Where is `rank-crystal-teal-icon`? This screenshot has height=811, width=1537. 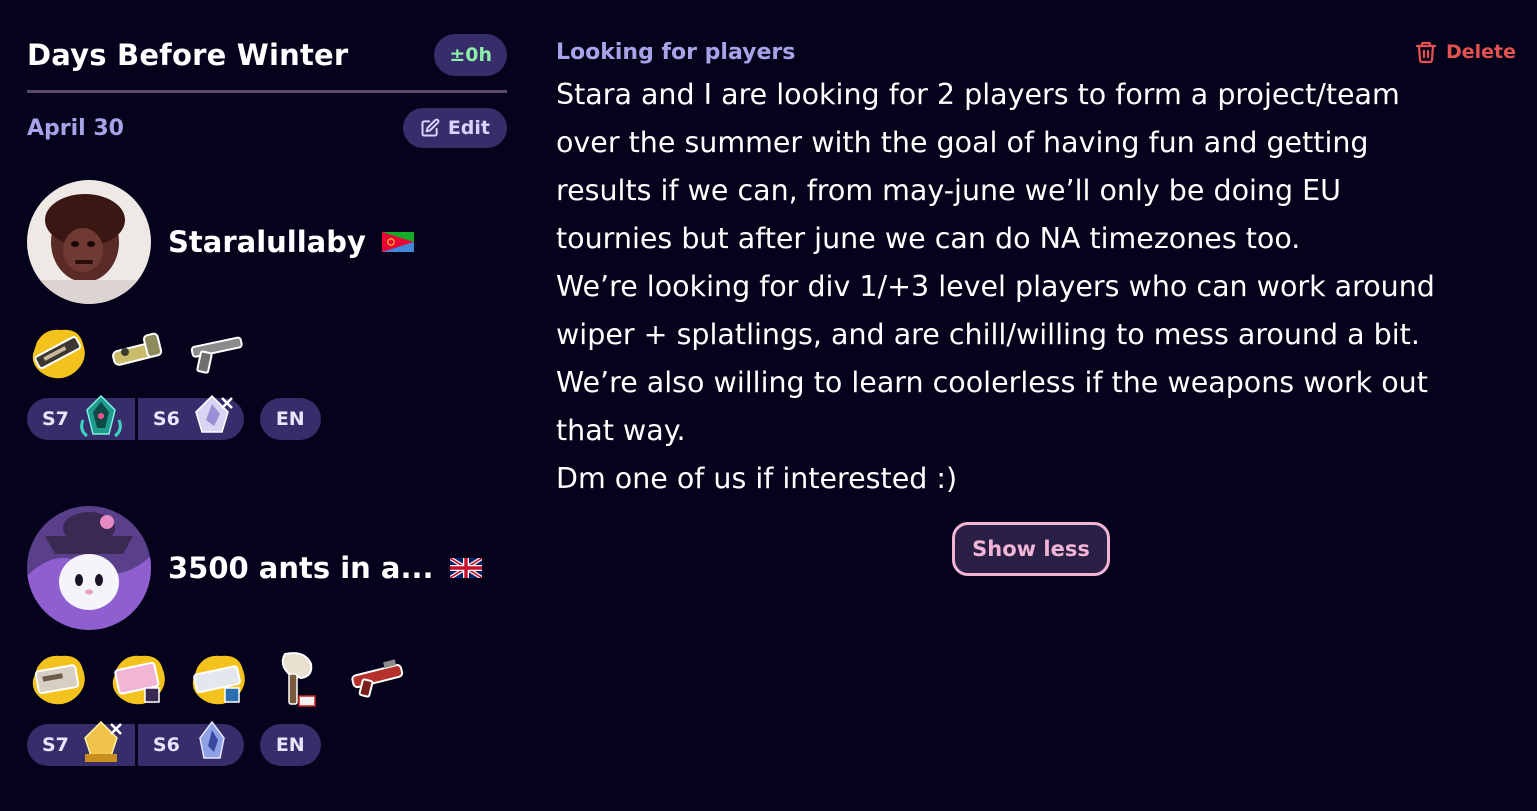 rank-crystal-teal-icon is located at coordinates (101, 416).